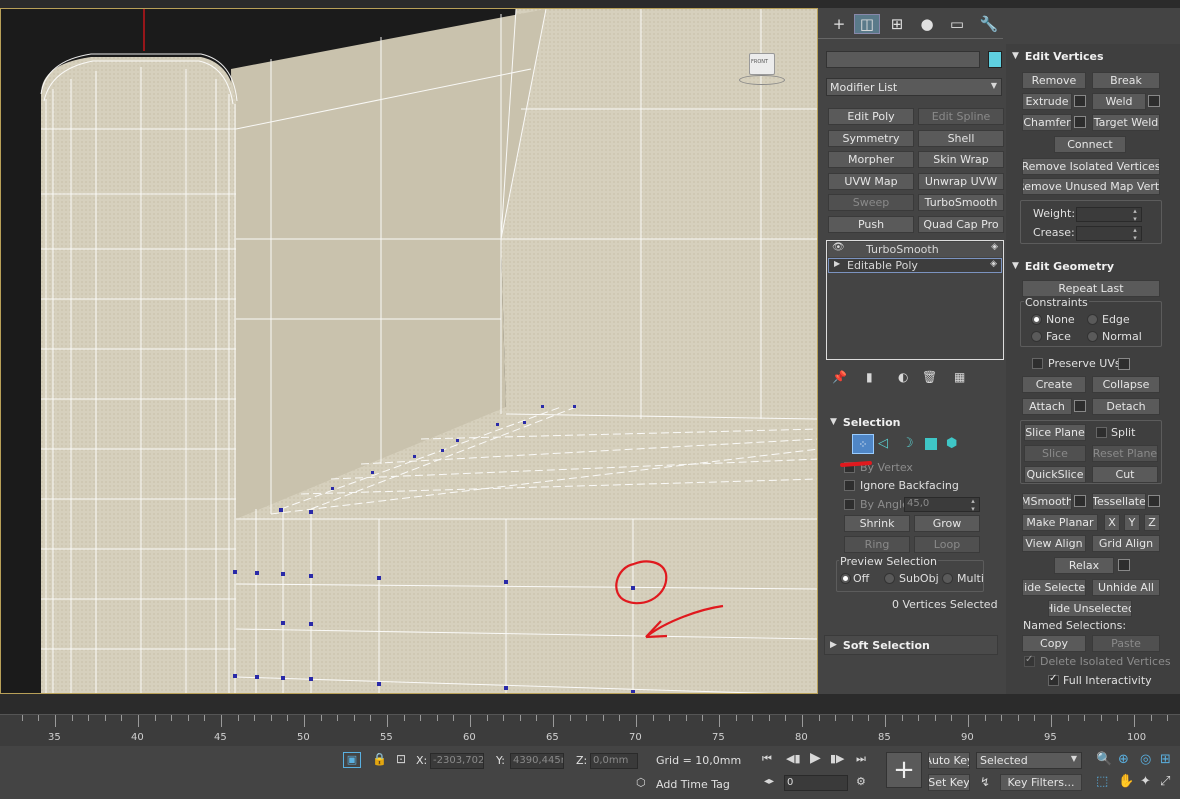 The height and width of the screenshot is (799, 1180). I want to click on weight-spinner, so click(1109, 215).